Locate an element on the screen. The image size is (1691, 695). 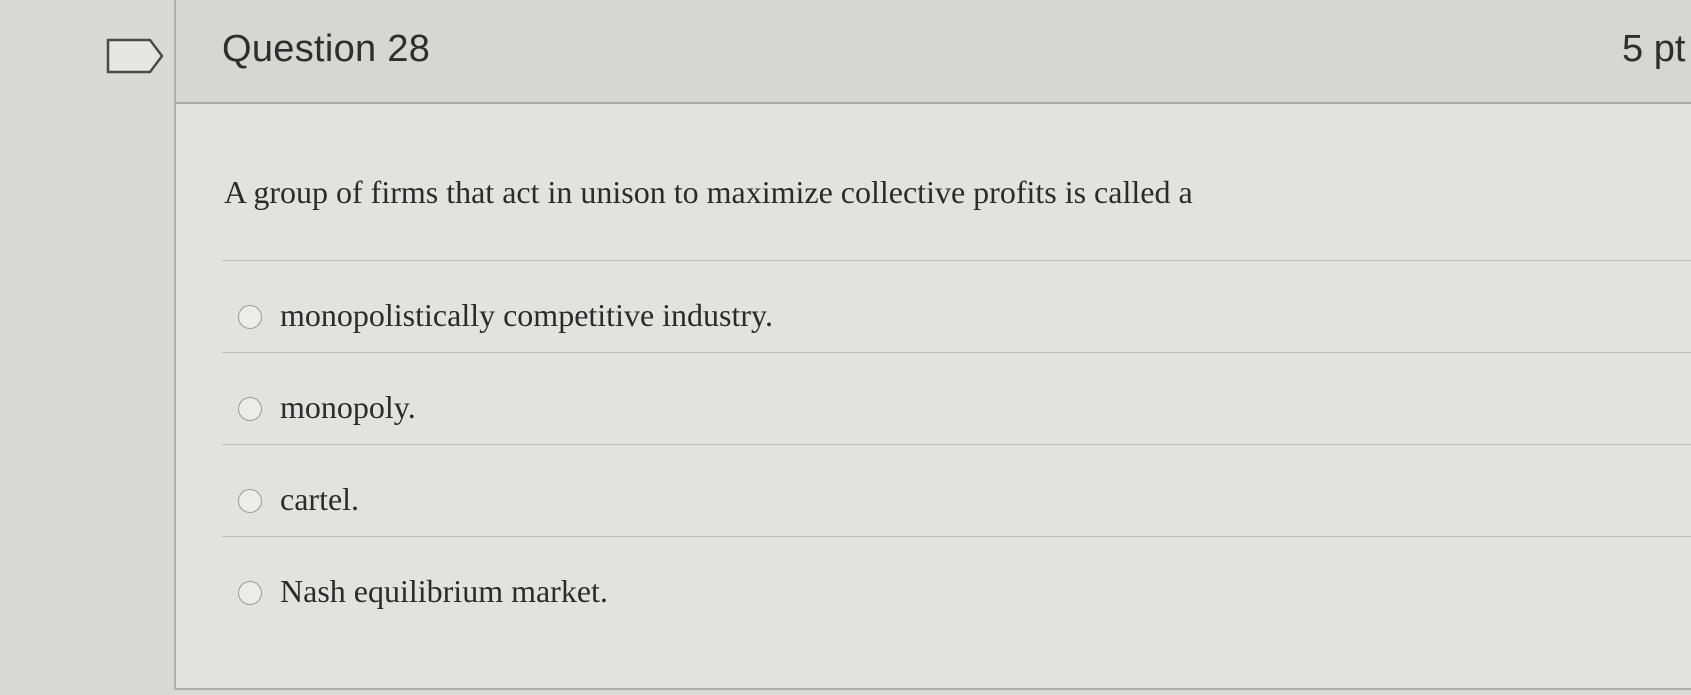
question-header: Question 28 5 pt is located at coordinates (933, 52).